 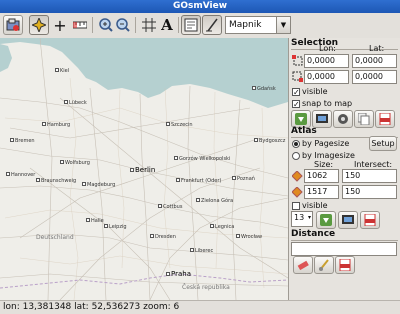 I want to click on label-icon: A, so click(x=167, y=25).